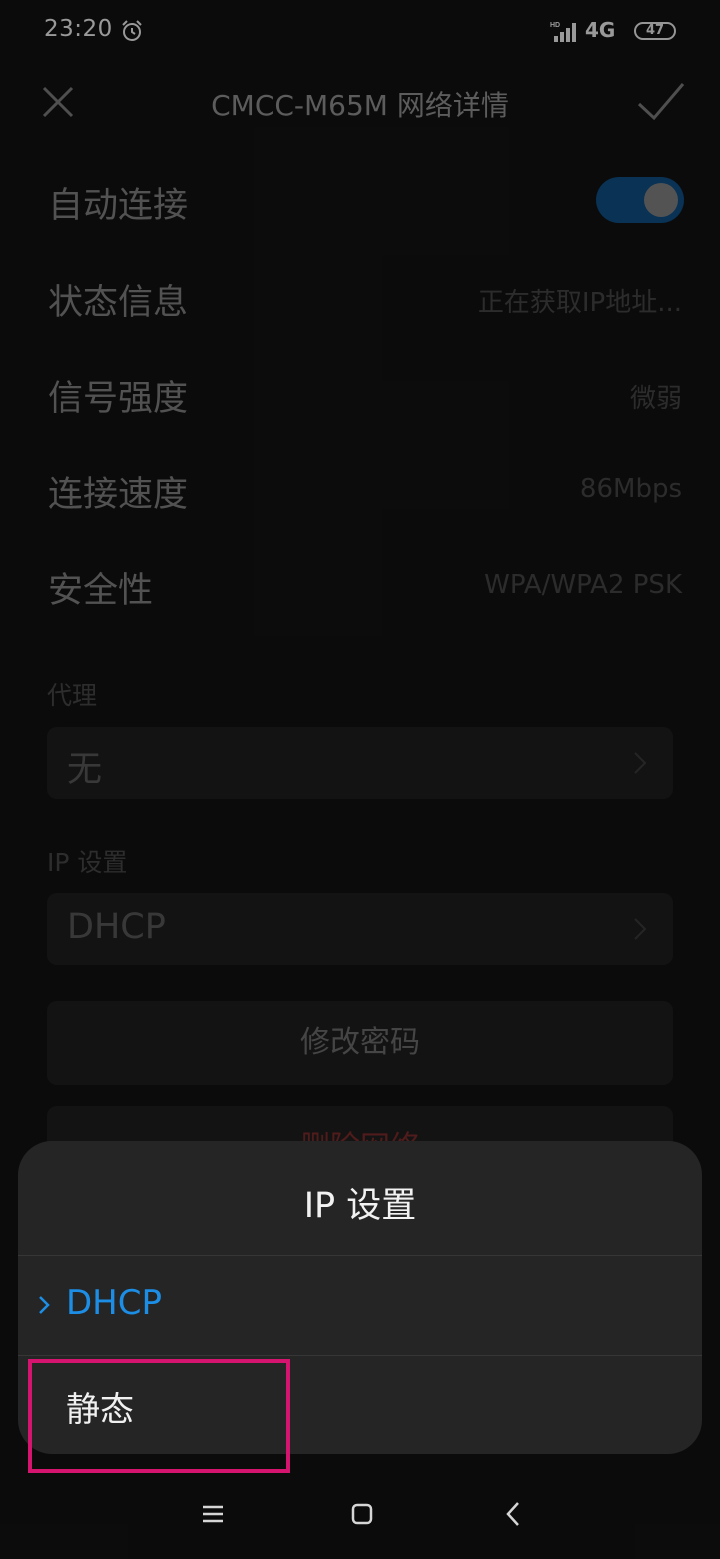  What do you see at coordinates (44, 1305) in the screenshot?
I see `chevron-right-icon` at bounding box center [44, 1305].